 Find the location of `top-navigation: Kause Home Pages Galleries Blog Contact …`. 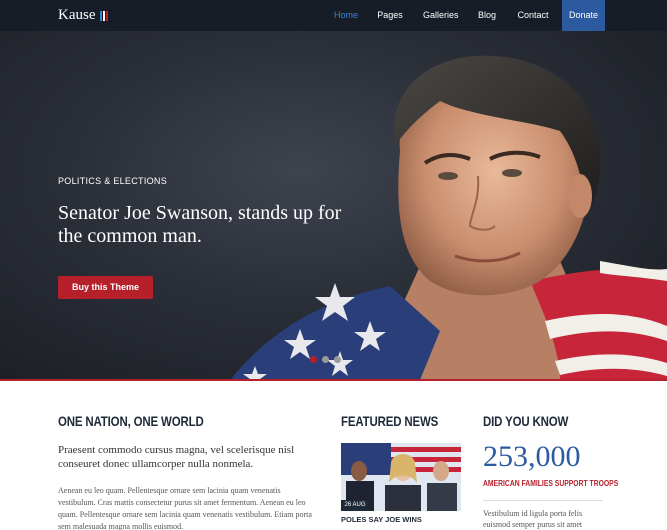

top-navigation: Kause Home Pages Galleries Blog Contact … is located at coordinates (333, 15).